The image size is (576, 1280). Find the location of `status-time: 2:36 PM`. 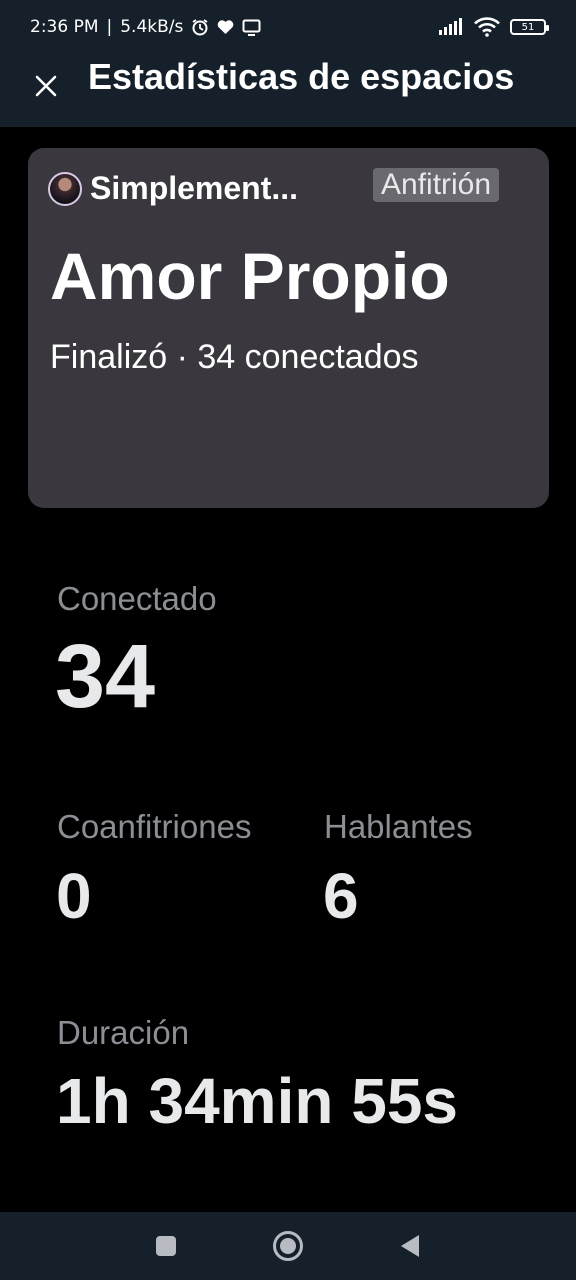

status-time: 2:36 PM is located at coordinates (64, 27).